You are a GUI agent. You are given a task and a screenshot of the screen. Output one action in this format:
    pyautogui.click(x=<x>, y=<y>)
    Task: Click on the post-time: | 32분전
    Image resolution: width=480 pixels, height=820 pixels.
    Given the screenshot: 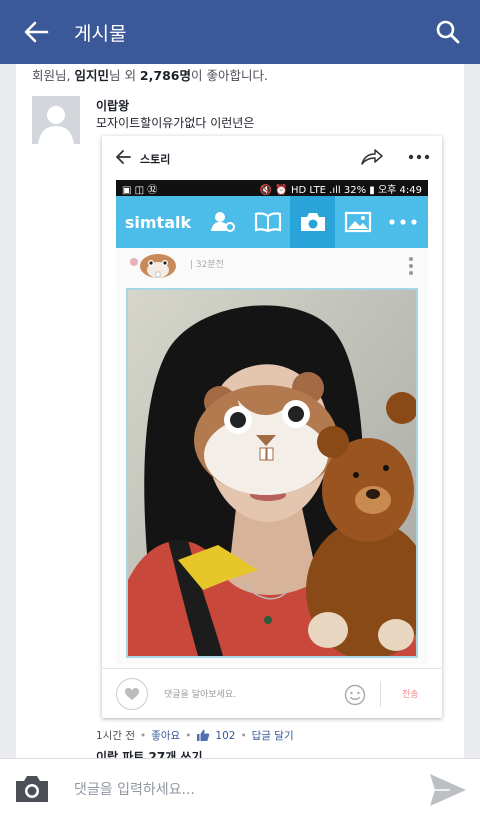 What is the action you would take?
    pyautogui.click(x=207, y=265)
    